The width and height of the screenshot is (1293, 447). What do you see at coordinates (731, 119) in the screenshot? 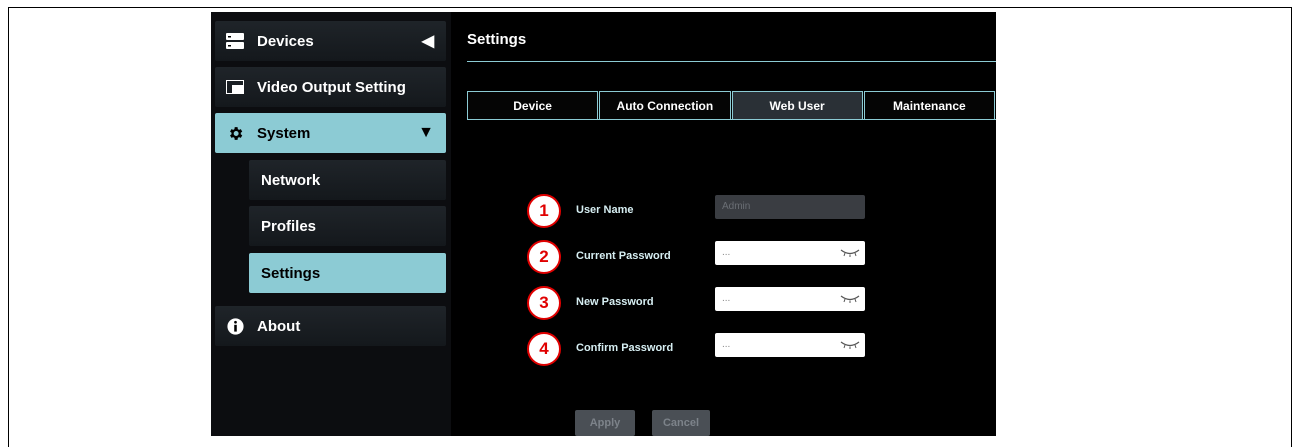
I see `tab-divider` at bounding box center [731, 119].